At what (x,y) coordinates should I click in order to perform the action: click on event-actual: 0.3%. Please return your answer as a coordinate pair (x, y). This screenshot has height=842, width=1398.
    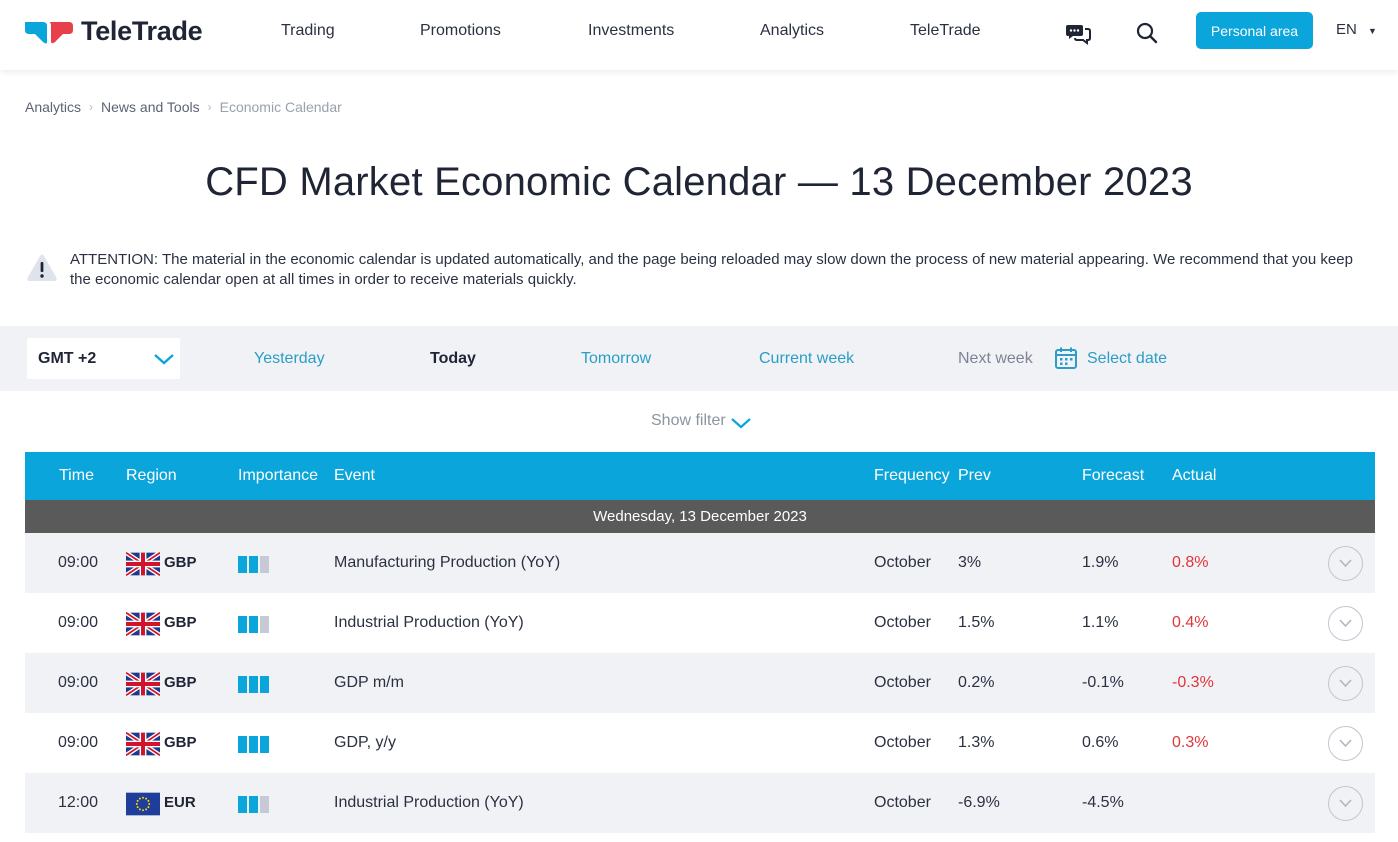
    Looking at the image, I should click on (1190, 742).